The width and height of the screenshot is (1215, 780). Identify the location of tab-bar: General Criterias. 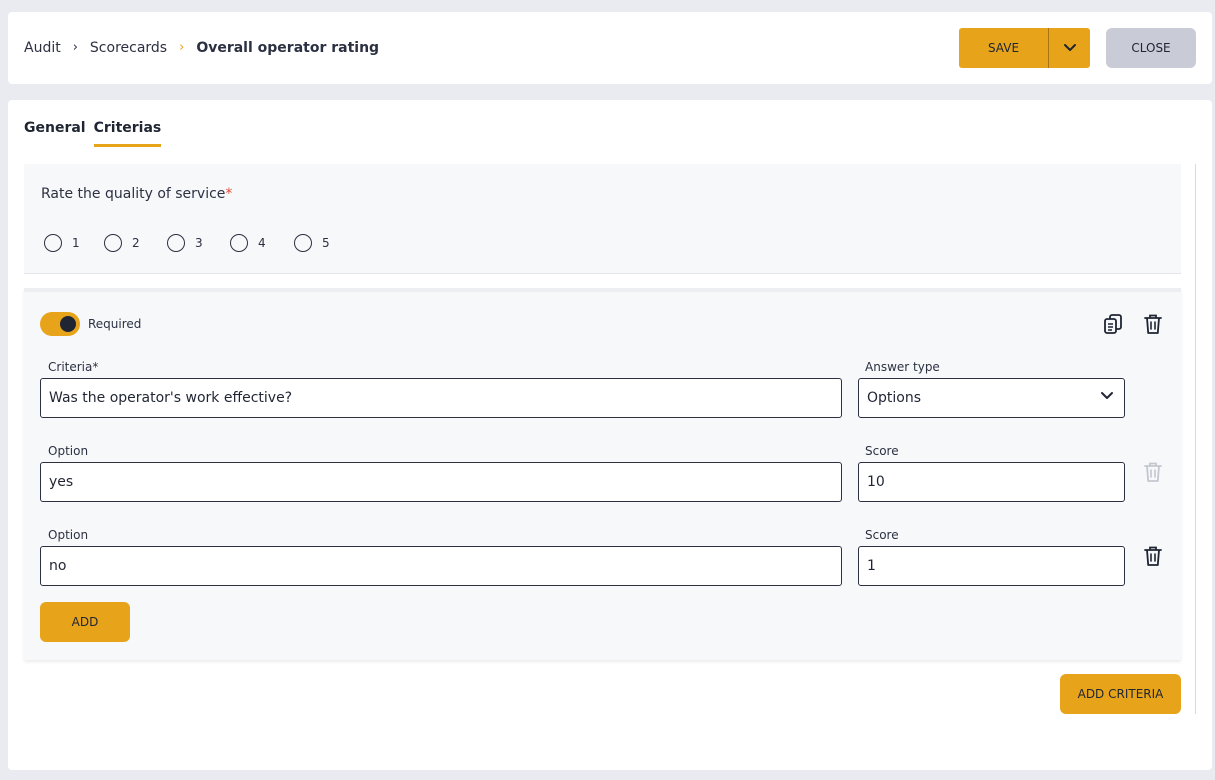
(93, 133).